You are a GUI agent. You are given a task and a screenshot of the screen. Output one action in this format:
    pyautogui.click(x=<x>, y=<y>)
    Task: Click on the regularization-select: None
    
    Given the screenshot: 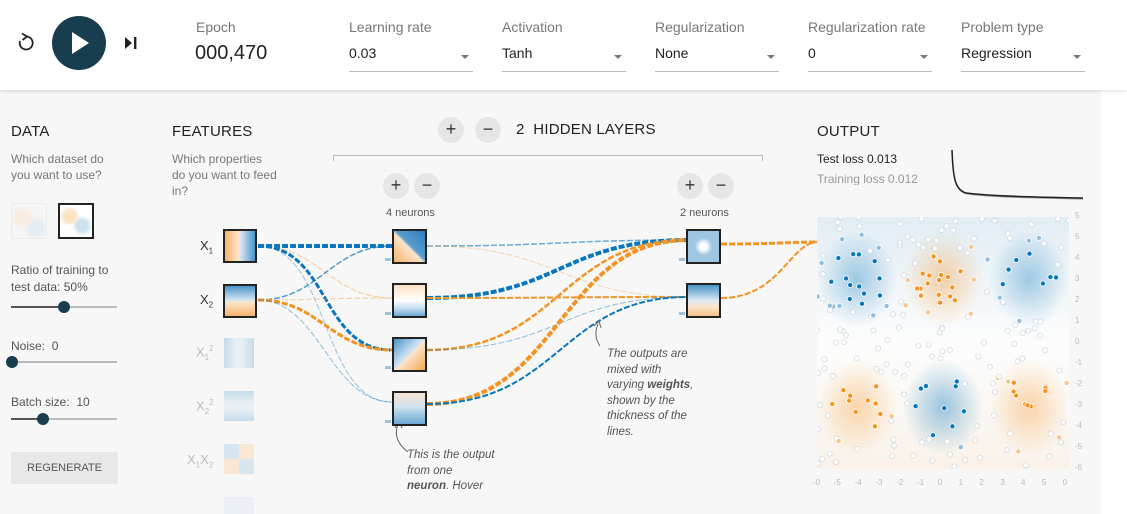 What is the action you would take?
    pyautogui.click(x=717, y=58)
    